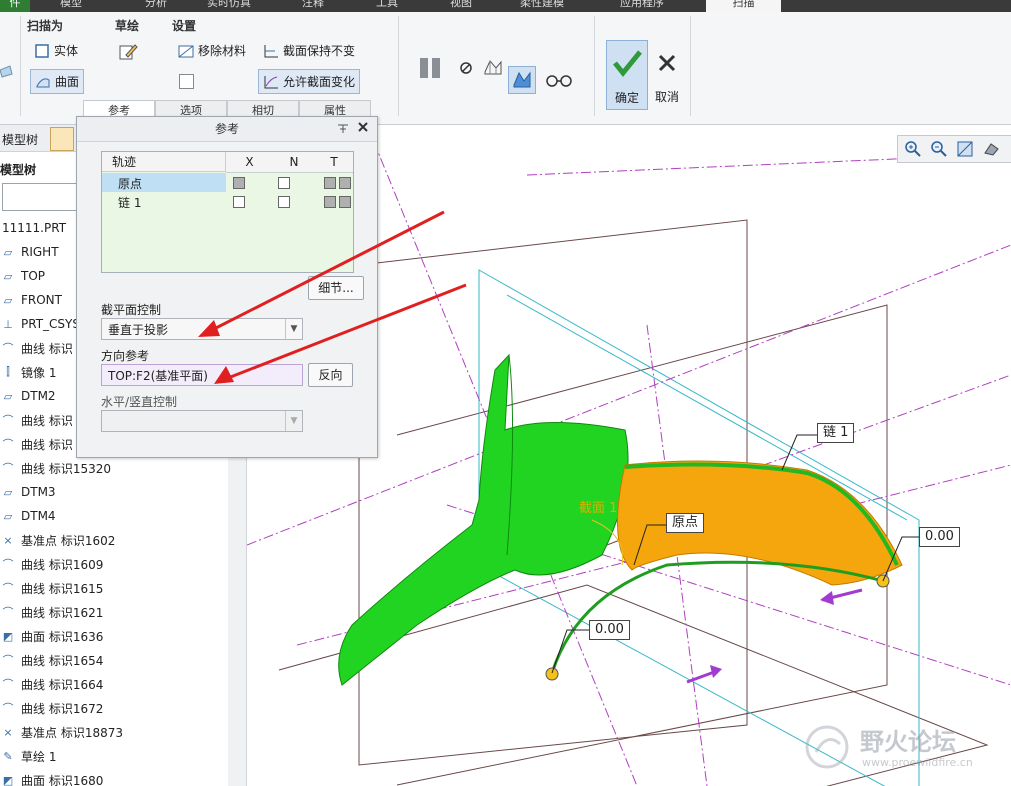  I want to click on horizontal-vertical-control-select: ▼, so click(202, 421).